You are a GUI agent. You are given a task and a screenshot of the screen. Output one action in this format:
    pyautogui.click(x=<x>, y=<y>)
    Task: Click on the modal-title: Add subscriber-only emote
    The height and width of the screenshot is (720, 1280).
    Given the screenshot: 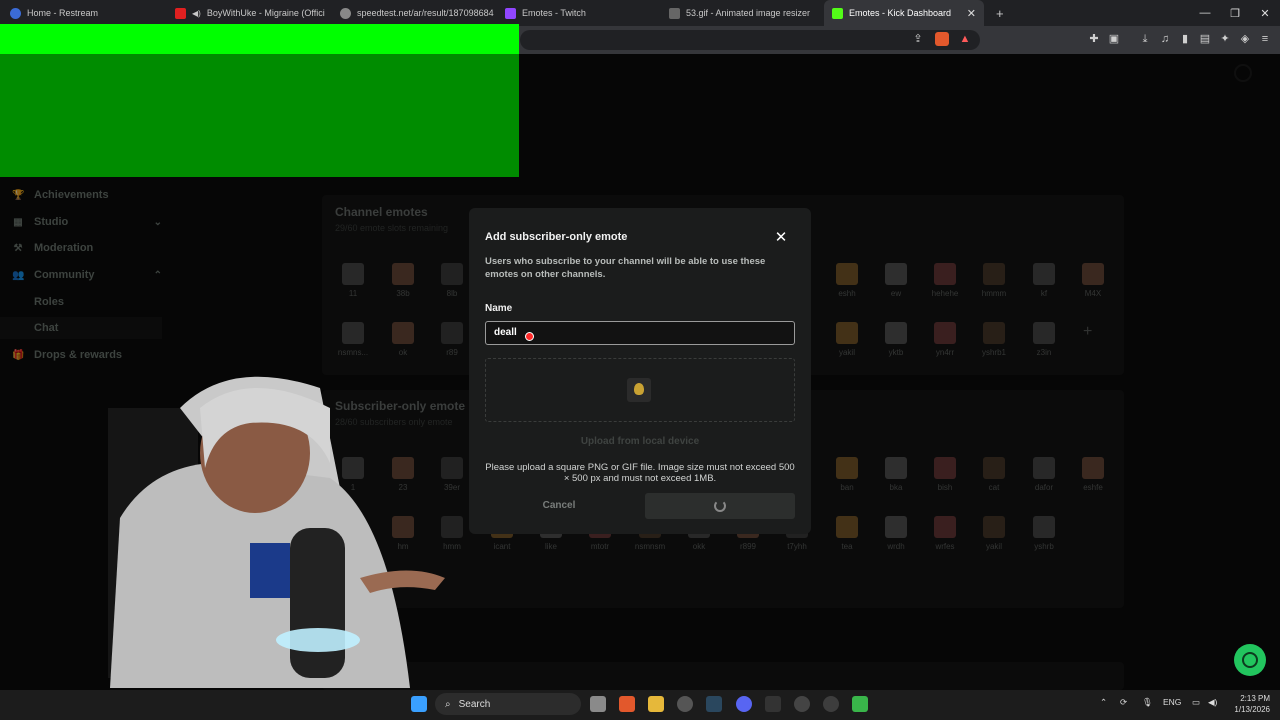 What is the action you would take?
    pyautogui.click(x=556, y=237)
    